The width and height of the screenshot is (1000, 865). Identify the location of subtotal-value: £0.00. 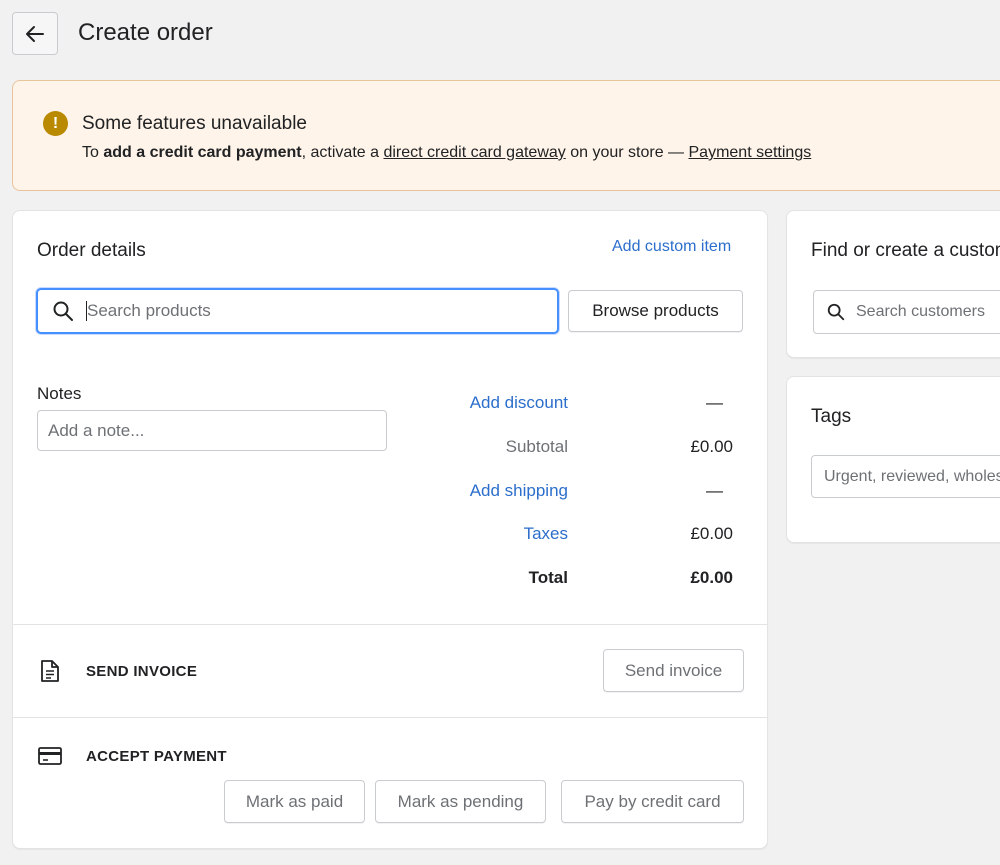
(711, 446).